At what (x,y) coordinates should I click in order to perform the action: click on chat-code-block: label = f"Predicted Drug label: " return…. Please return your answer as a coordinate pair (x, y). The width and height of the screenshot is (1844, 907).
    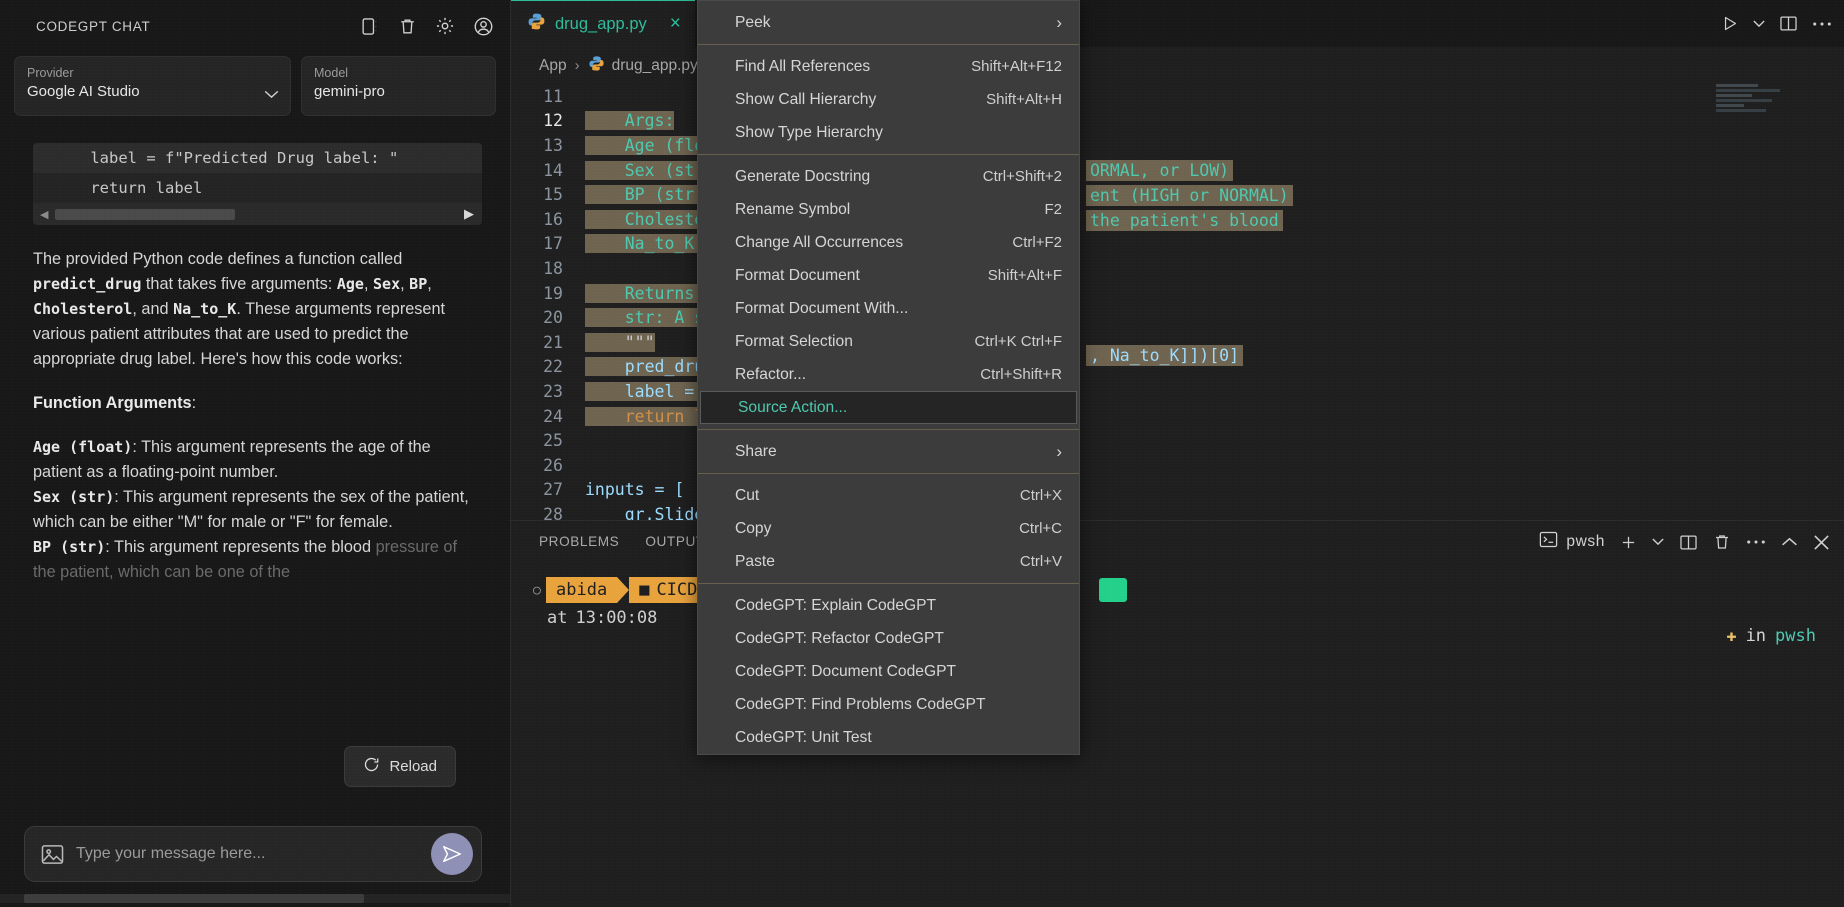
    Looking at the image, I should click on (257, 184).